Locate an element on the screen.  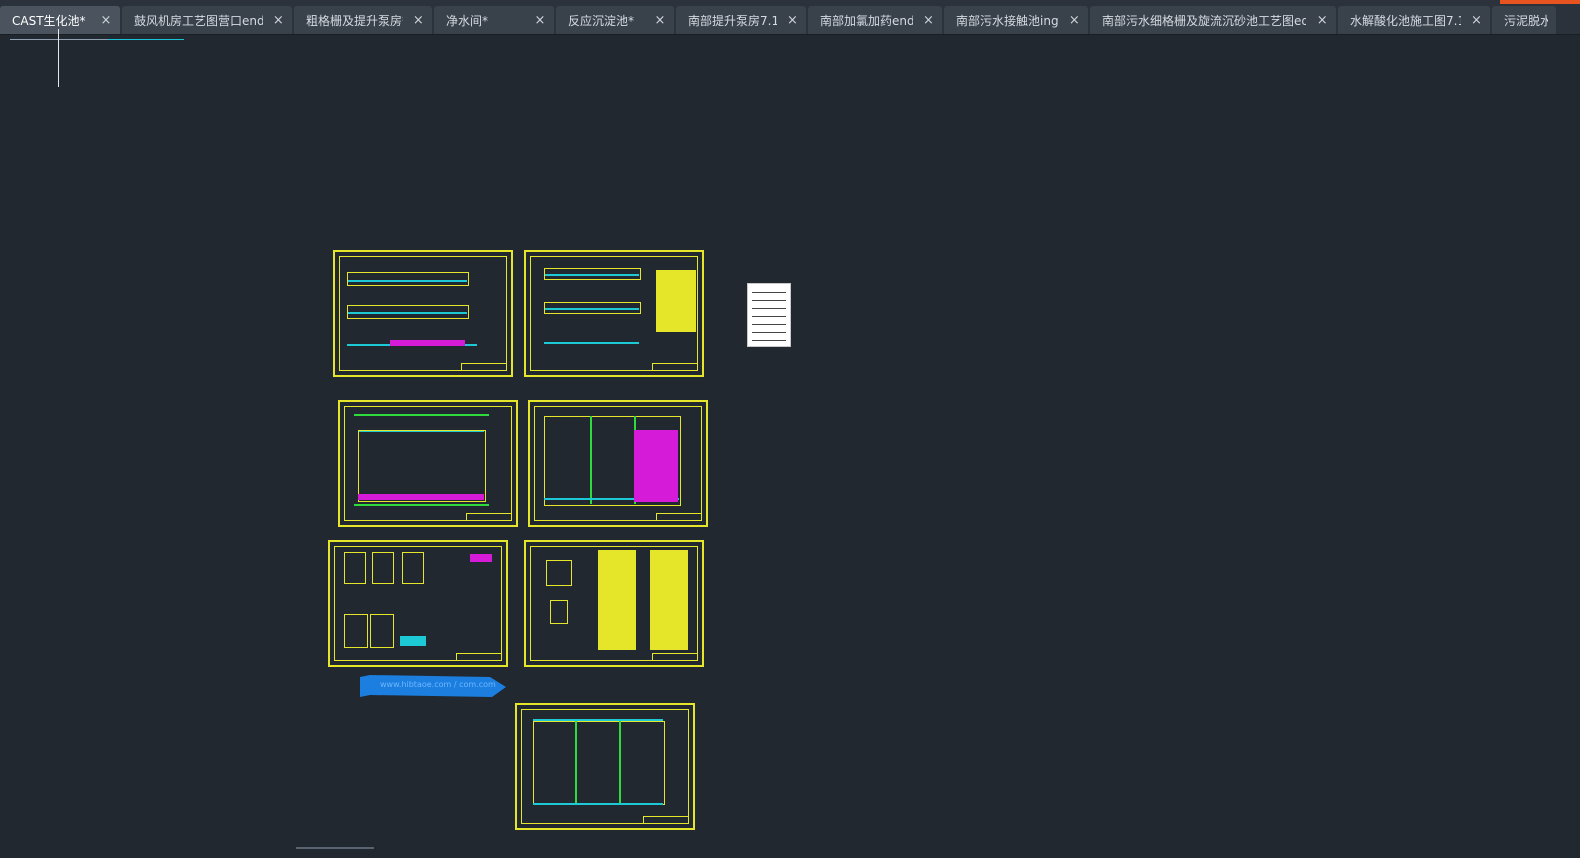
crosshair-horizontal-highlight is located at coordinates (146, 39).